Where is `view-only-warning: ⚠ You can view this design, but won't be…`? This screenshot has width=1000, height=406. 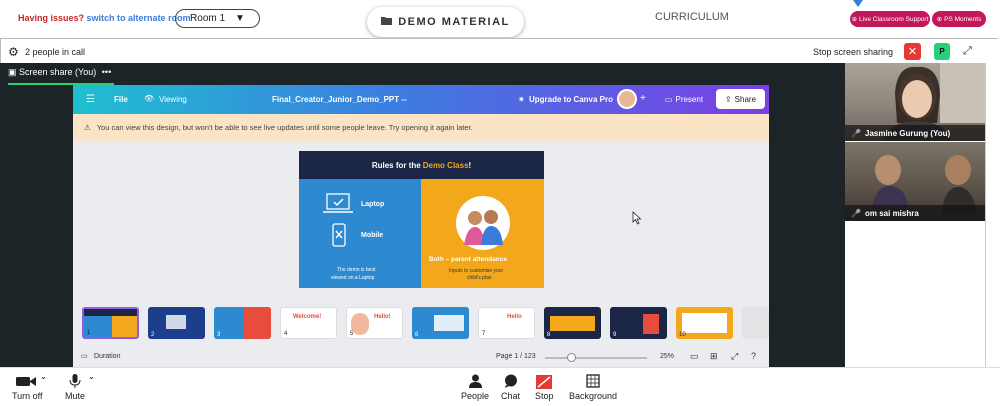 view-only-warning: ⚠ You can view this design, but won't be… is located at coordinates (421, 127).